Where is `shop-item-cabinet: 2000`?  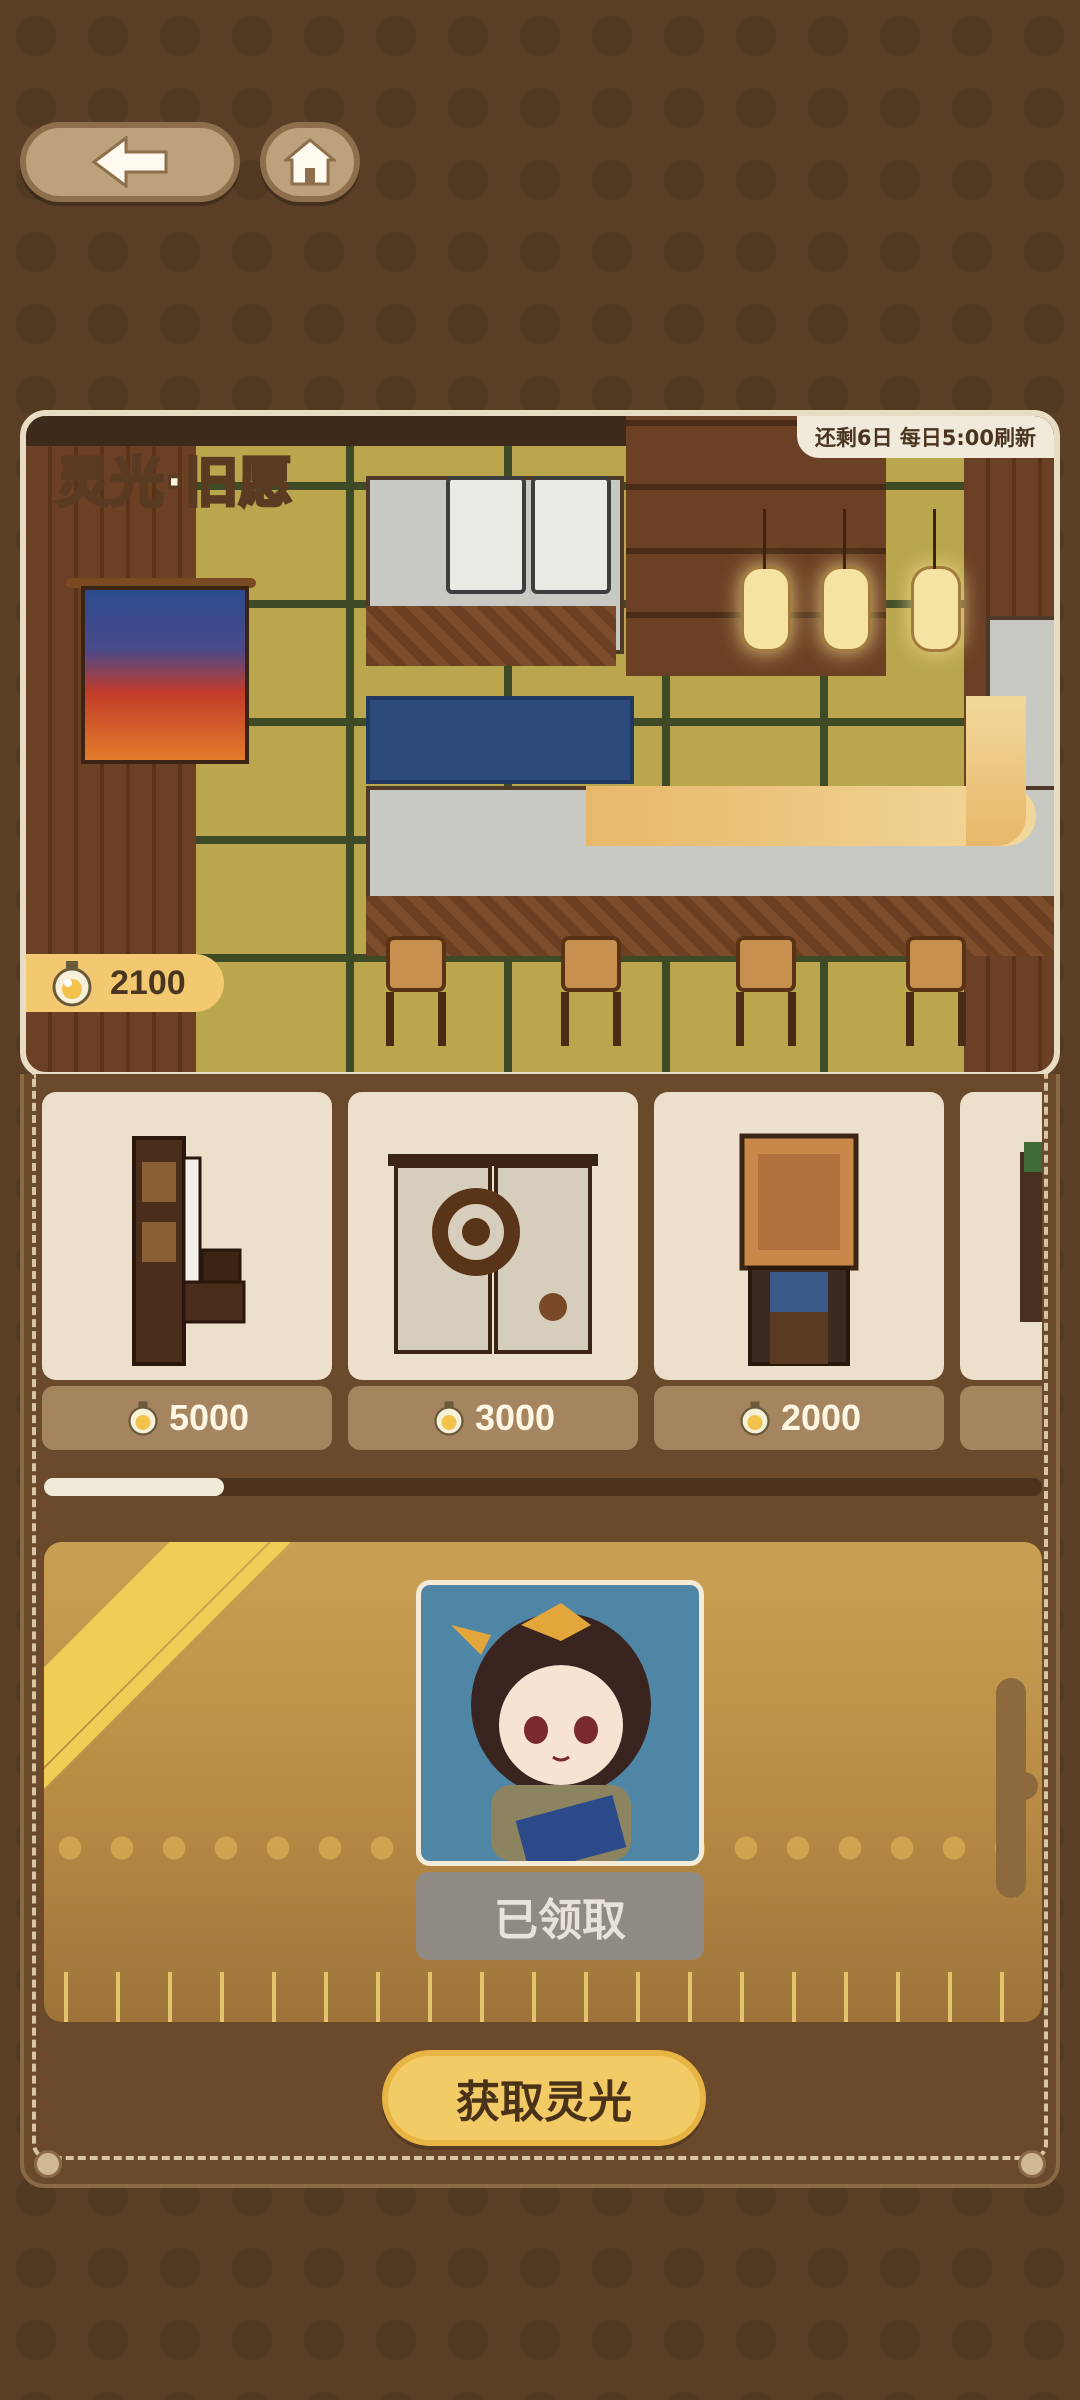 shop-item-cabinet: 2000 is located at coordinates (799, 1272).